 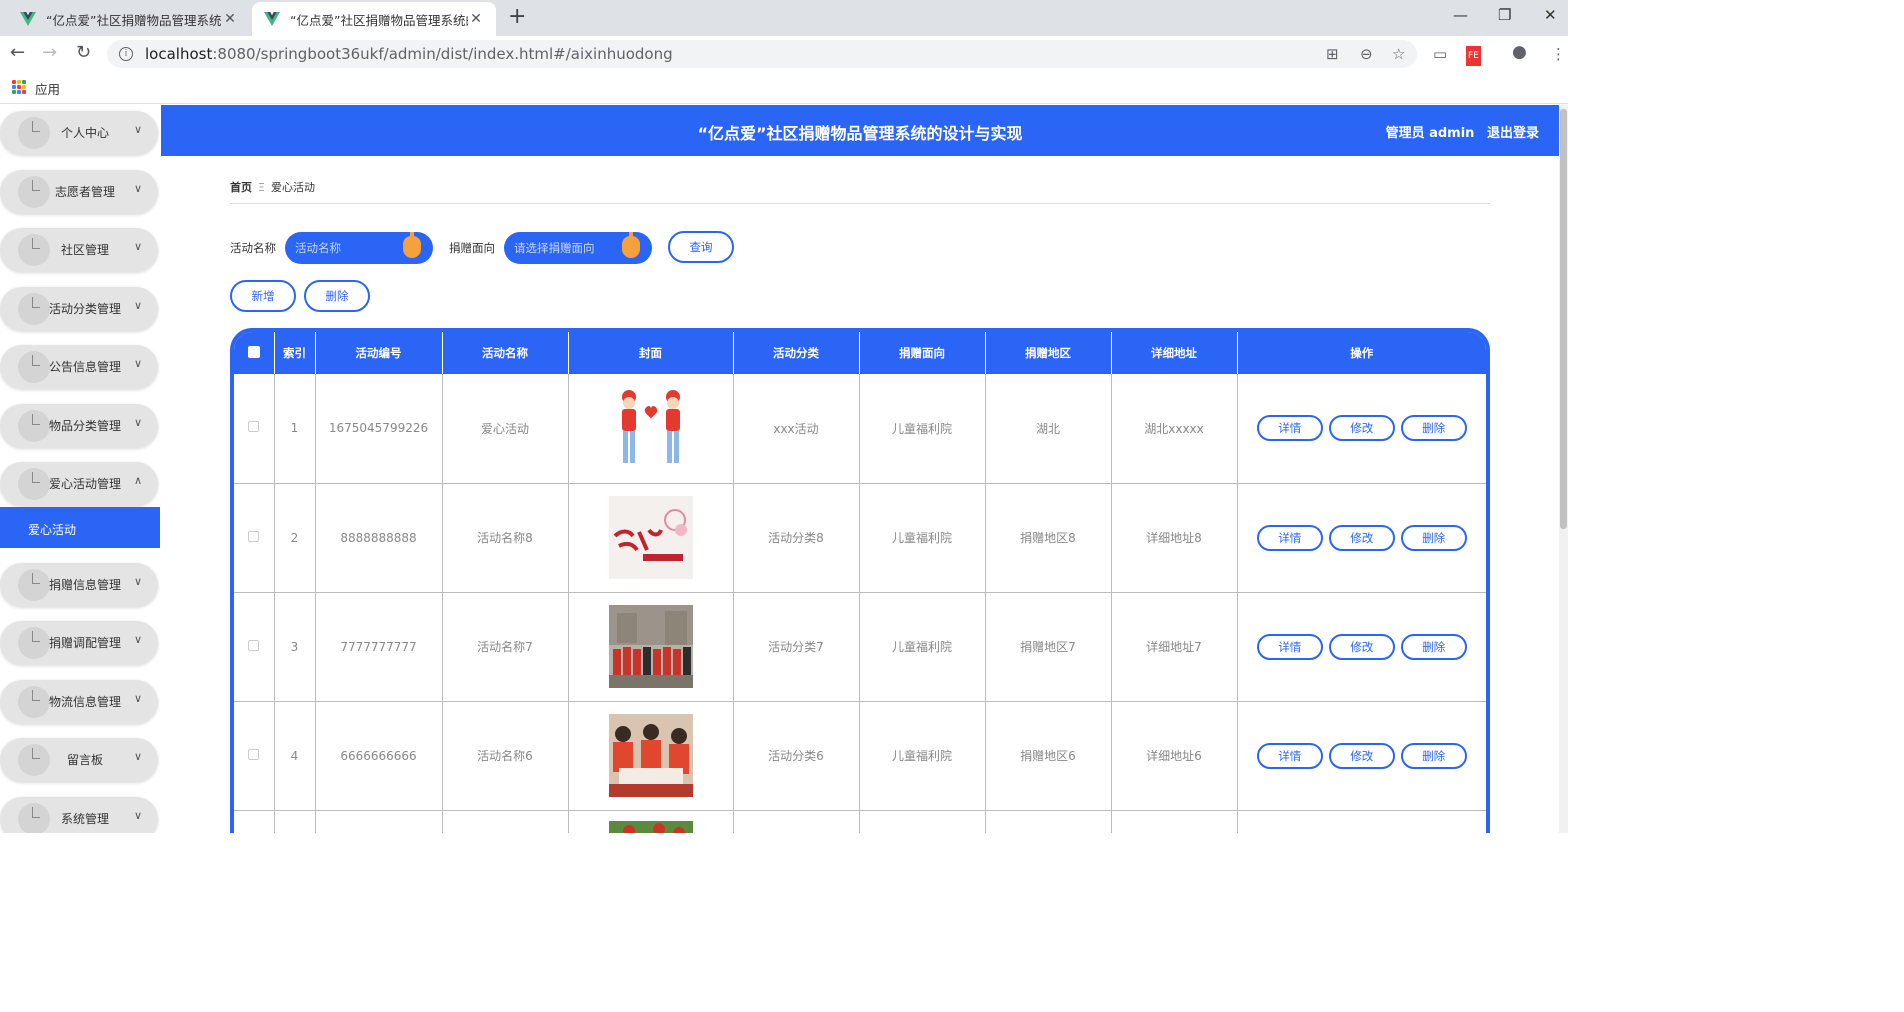 I want to click on donation-target-select: 请选择捐赠面向, so click(x=578, y=248).